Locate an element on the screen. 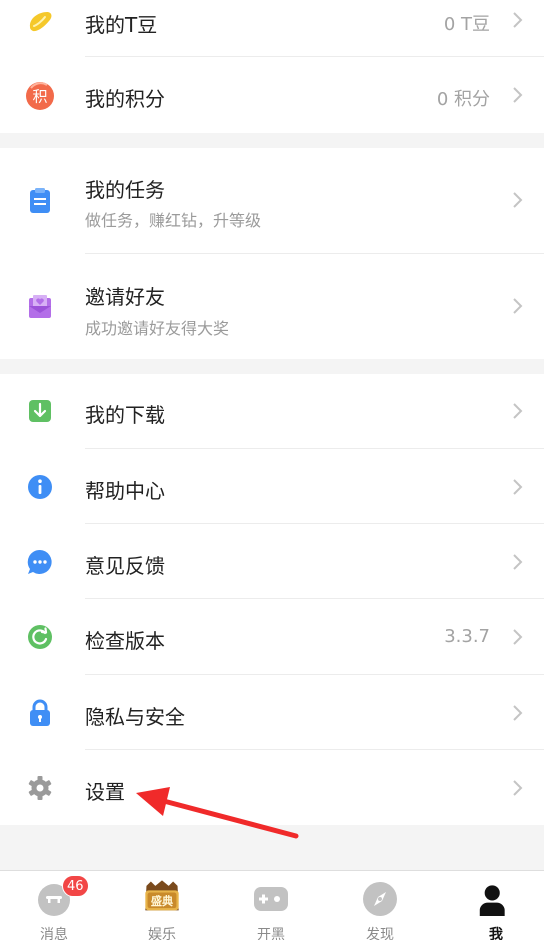  unread-badge: 46 is located at coordinates (75, 886).